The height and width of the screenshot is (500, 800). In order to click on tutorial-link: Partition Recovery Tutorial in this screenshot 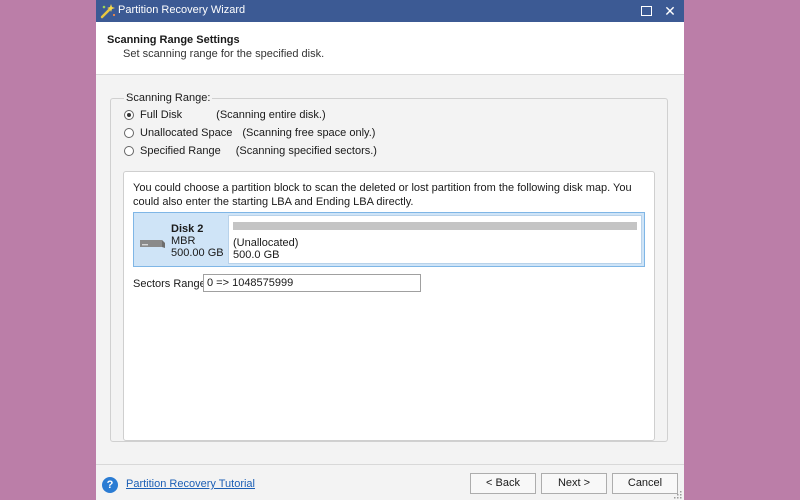, I will do `click(190, 484)`.